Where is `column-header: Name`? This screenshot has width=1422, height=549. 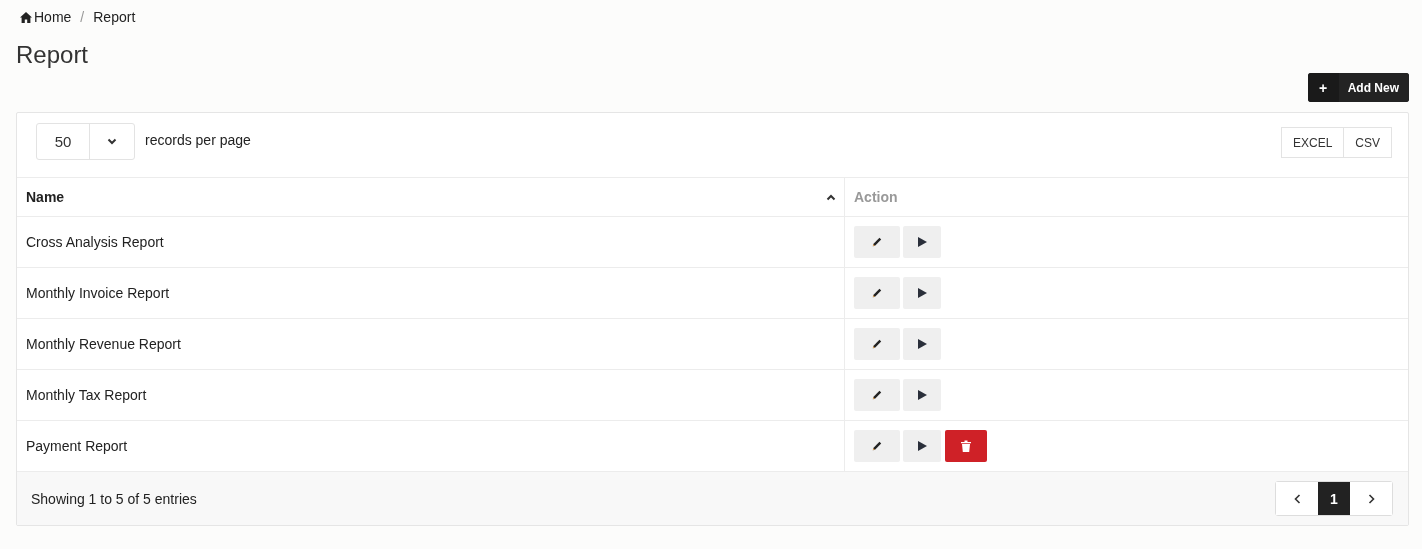
column-header: Name is located at coordinates (431, 197).